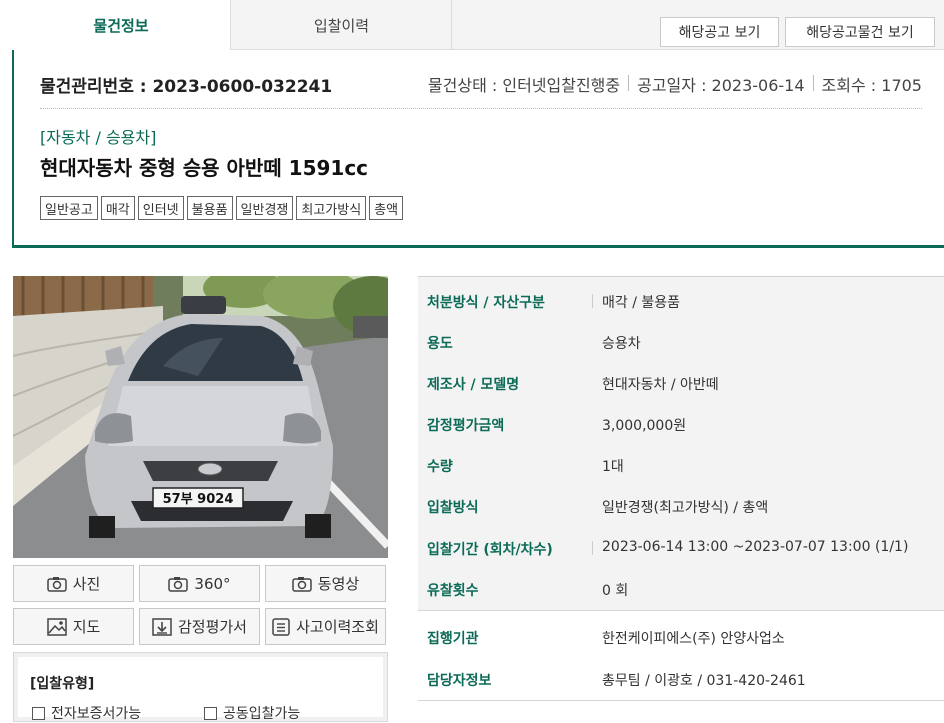 The width and height of the screenshot is (944, 723). What do you see at coordinates (264, 208) in the screenshot?
I see `tag: 일반경쟁` at bounding box center [264, 208].